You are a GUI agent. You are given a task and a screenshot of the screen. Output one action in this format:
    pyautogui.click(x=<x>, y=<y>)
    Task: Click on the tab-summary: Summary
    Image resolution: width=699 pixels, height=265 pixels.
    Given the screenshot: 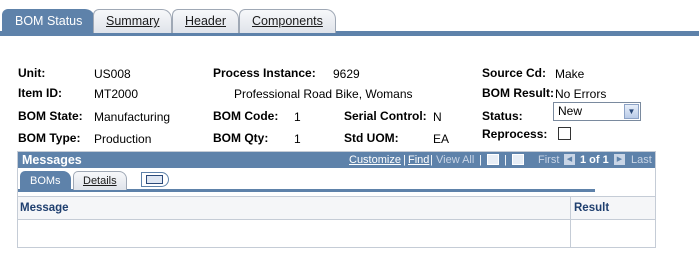 What is the action you would take?
    pyautogui.click(x=133, y=21)
    